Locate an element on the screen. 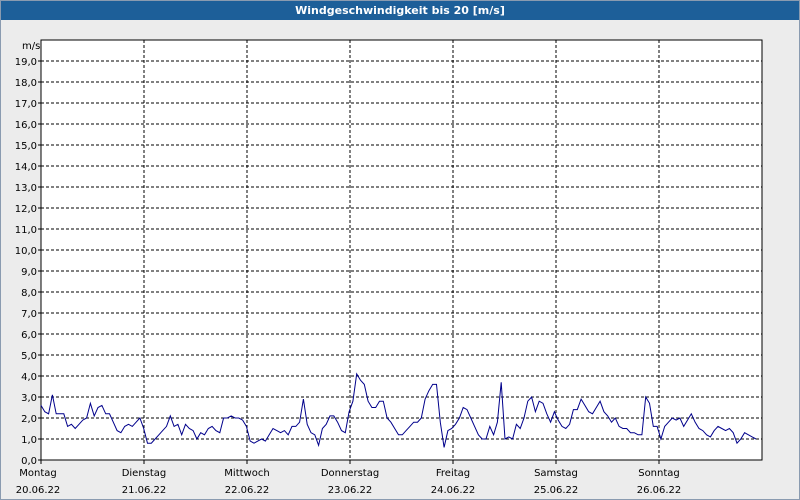 Image resolution: width=800 pixels, height=500 pixels. y-tick-label: 10,0 is located at coordinates (26, 251).